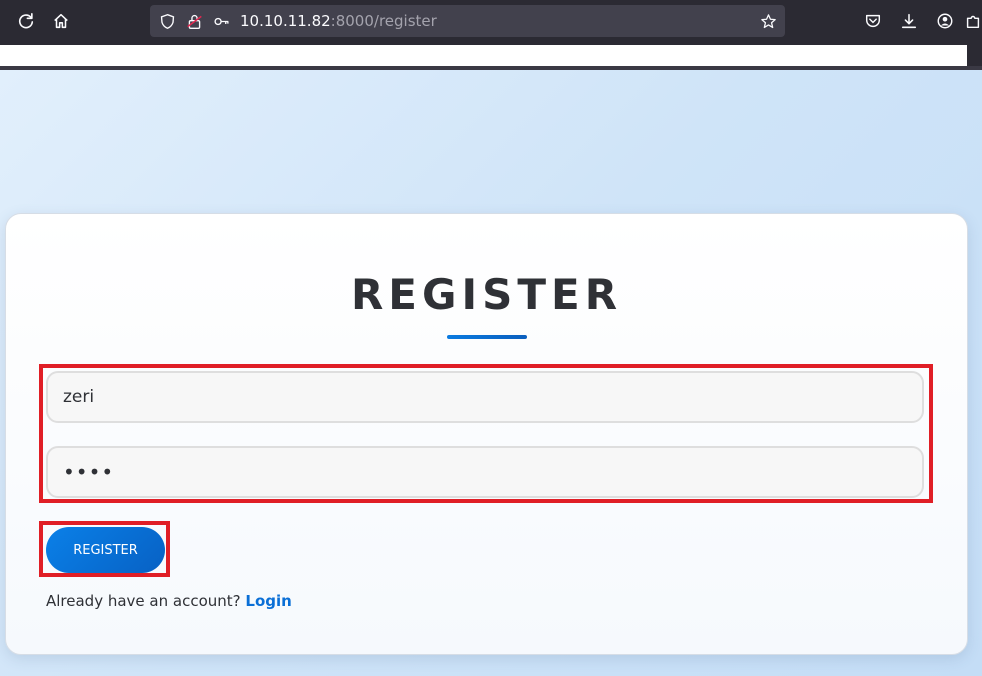 The width and height of the screenshot is (982, 676). I want to click on pocket-icon, so click(873, 21).